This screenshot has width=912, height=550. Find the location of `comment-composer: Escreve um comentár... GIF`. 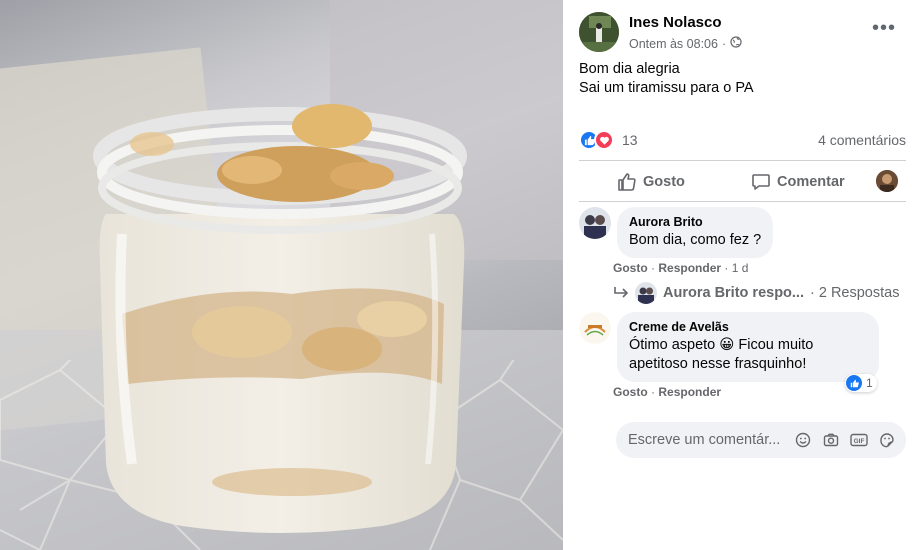

comment-composer: Escreve um comentár... GIF is located at coordinates (761, 440).